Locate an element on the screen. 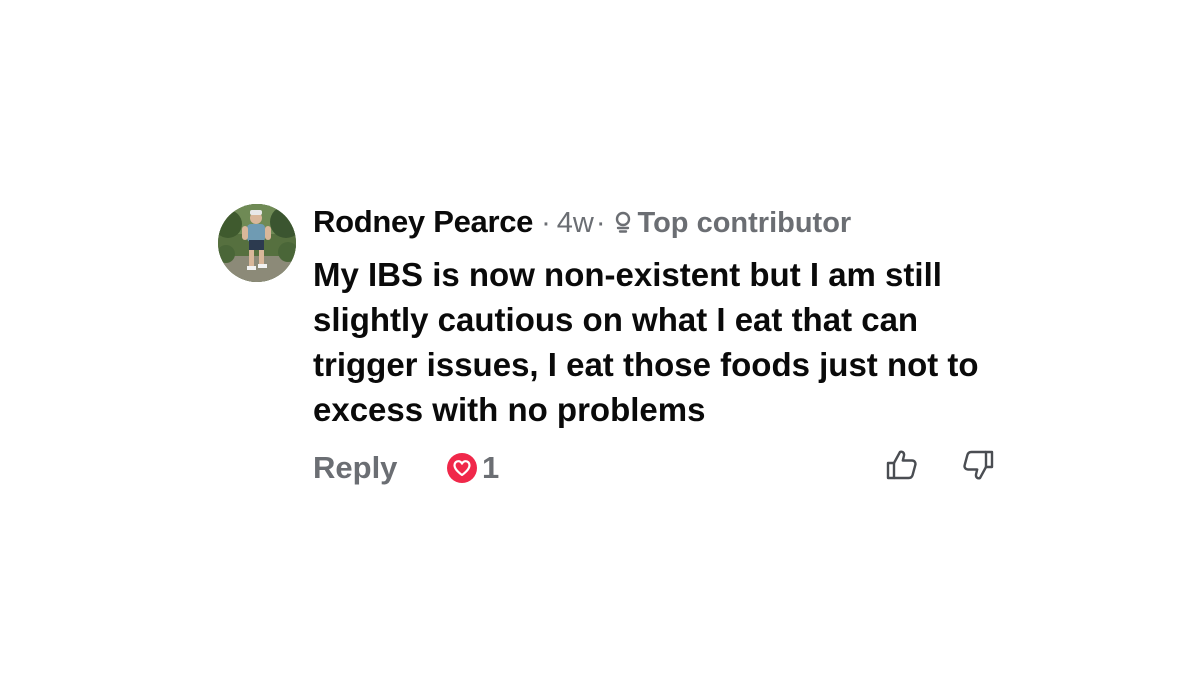 This screenshot has width=1200, height=675. top-contributor-badge: Top contributor is located at coordinates (744, 223).